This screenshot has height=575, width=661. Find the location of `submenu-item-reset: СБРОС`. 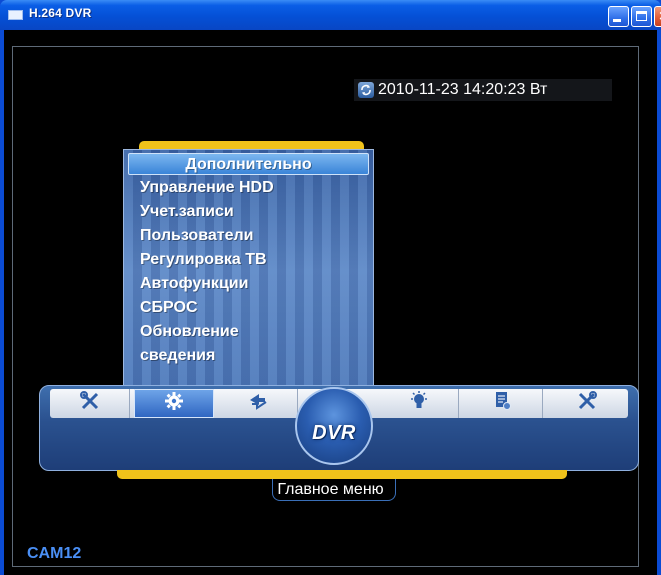

submenu-item-reset: СБРОС is located at coordinates (169, 308).